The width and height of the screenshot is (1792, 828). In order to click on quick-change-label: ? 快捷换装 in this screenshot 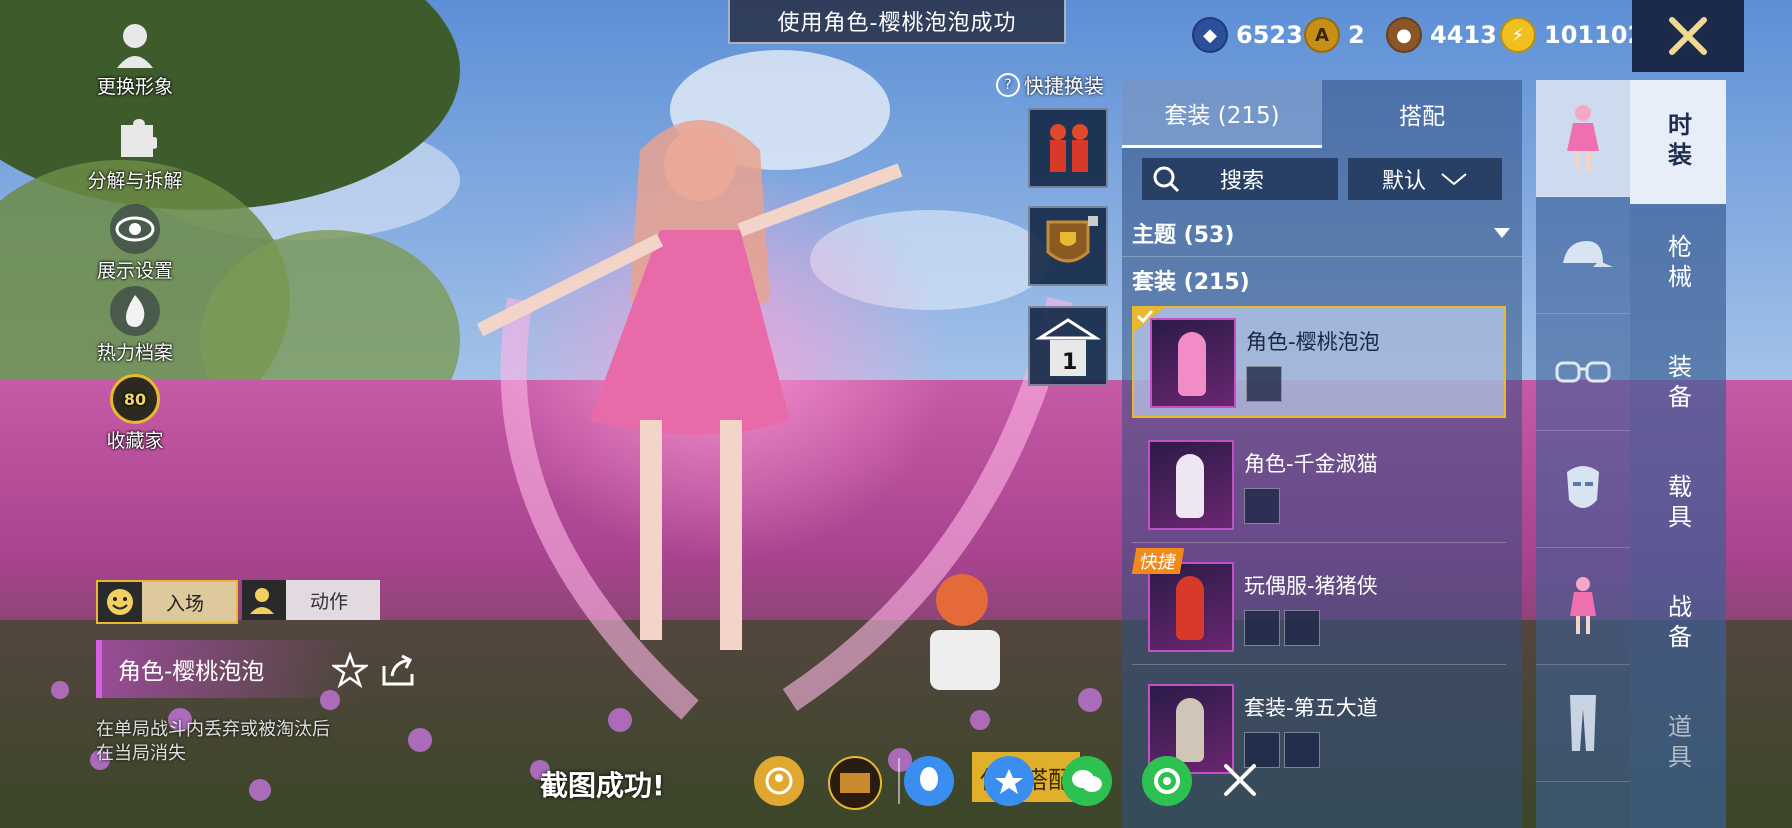, I will do `click(1050, 84)`.